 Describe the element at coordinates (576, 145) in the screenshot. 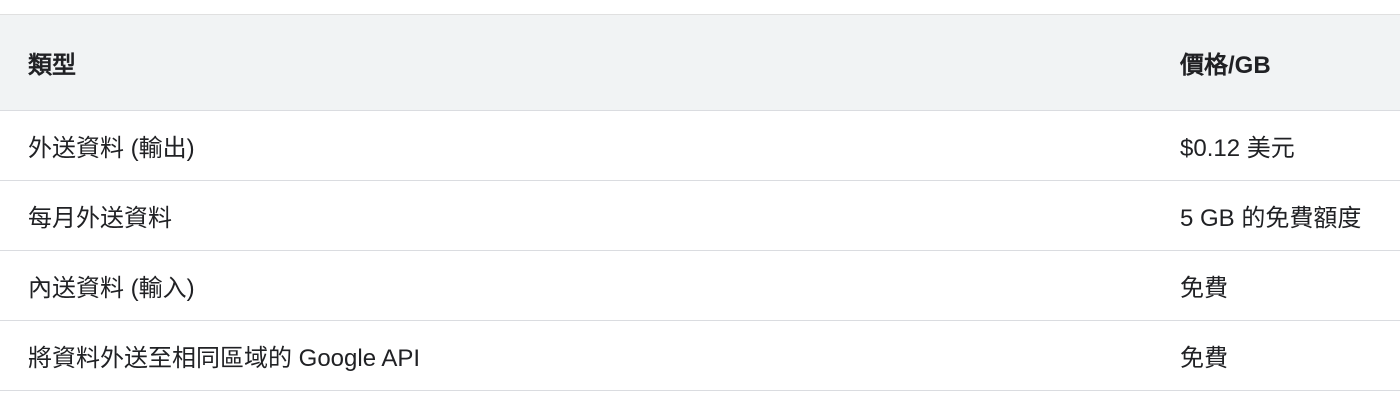

I see `cell-type: 外送資料 (輸出)` at that location.